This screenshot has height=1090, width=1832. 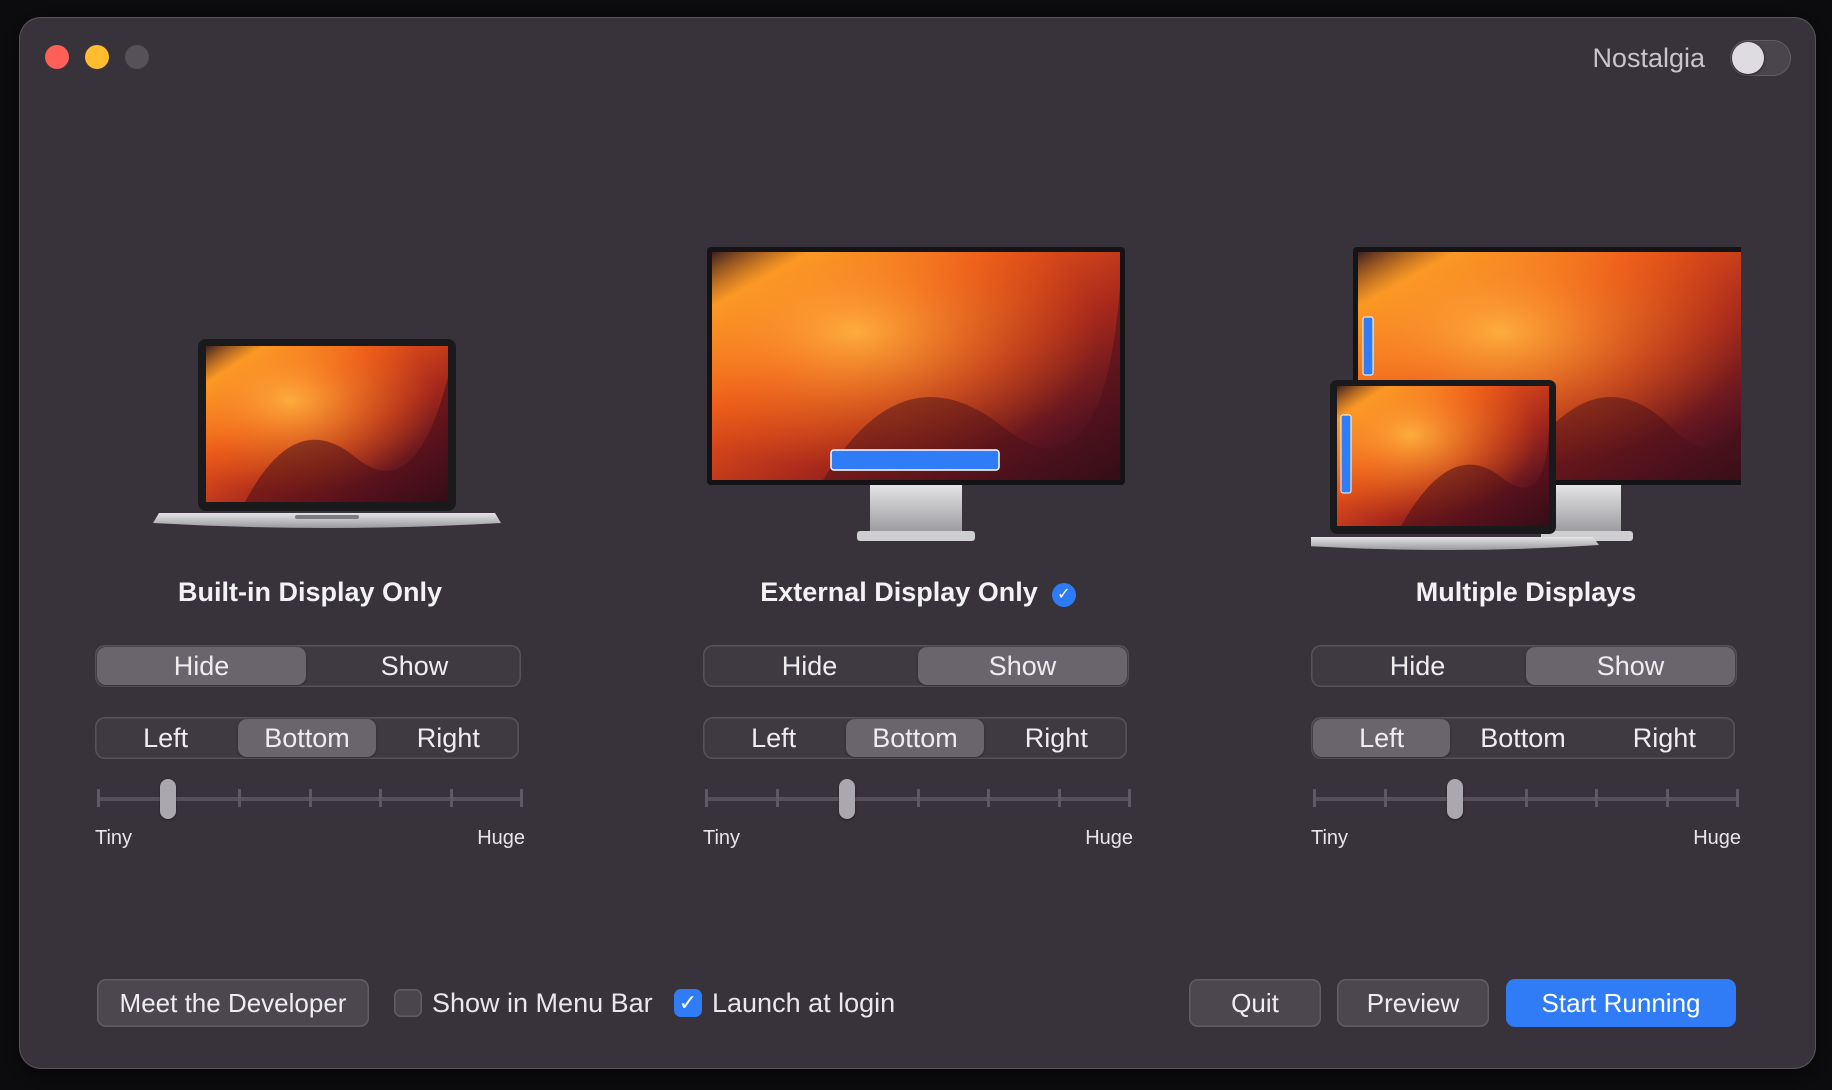 I want to click on column-title-text: Built-in Display Only, so click(x=310, y=592).